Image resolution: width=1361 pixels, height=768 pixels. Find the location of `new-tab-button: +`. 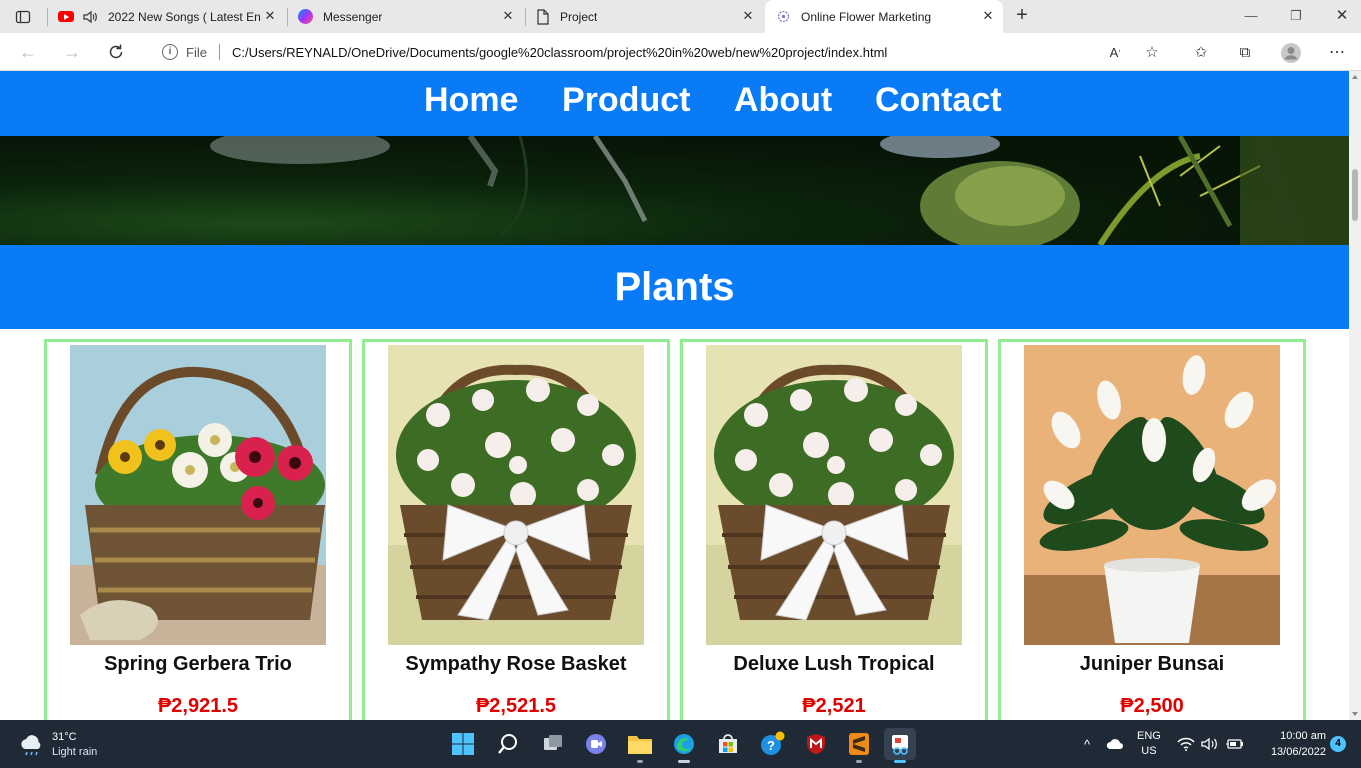

new-tab-button: + is located at coordinates (1022, 16).